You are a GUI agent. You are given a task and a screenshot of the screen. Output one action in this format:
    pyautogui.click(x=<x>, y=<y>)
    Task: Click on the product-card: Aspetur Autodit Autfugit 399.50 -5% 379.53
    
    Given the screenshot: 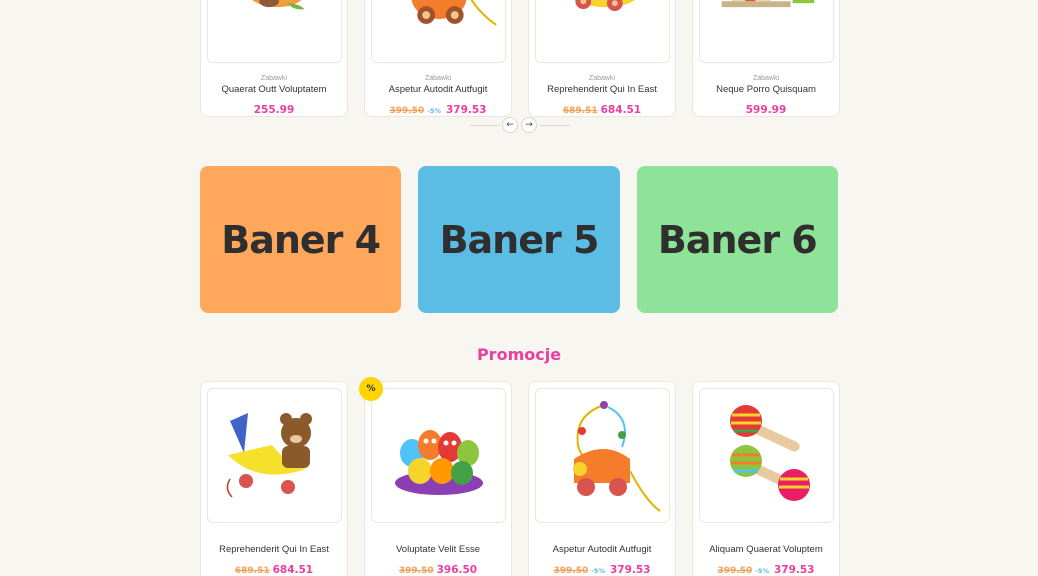 What is the action you would take?
    pyautogui.click(x=602, y=478)
    